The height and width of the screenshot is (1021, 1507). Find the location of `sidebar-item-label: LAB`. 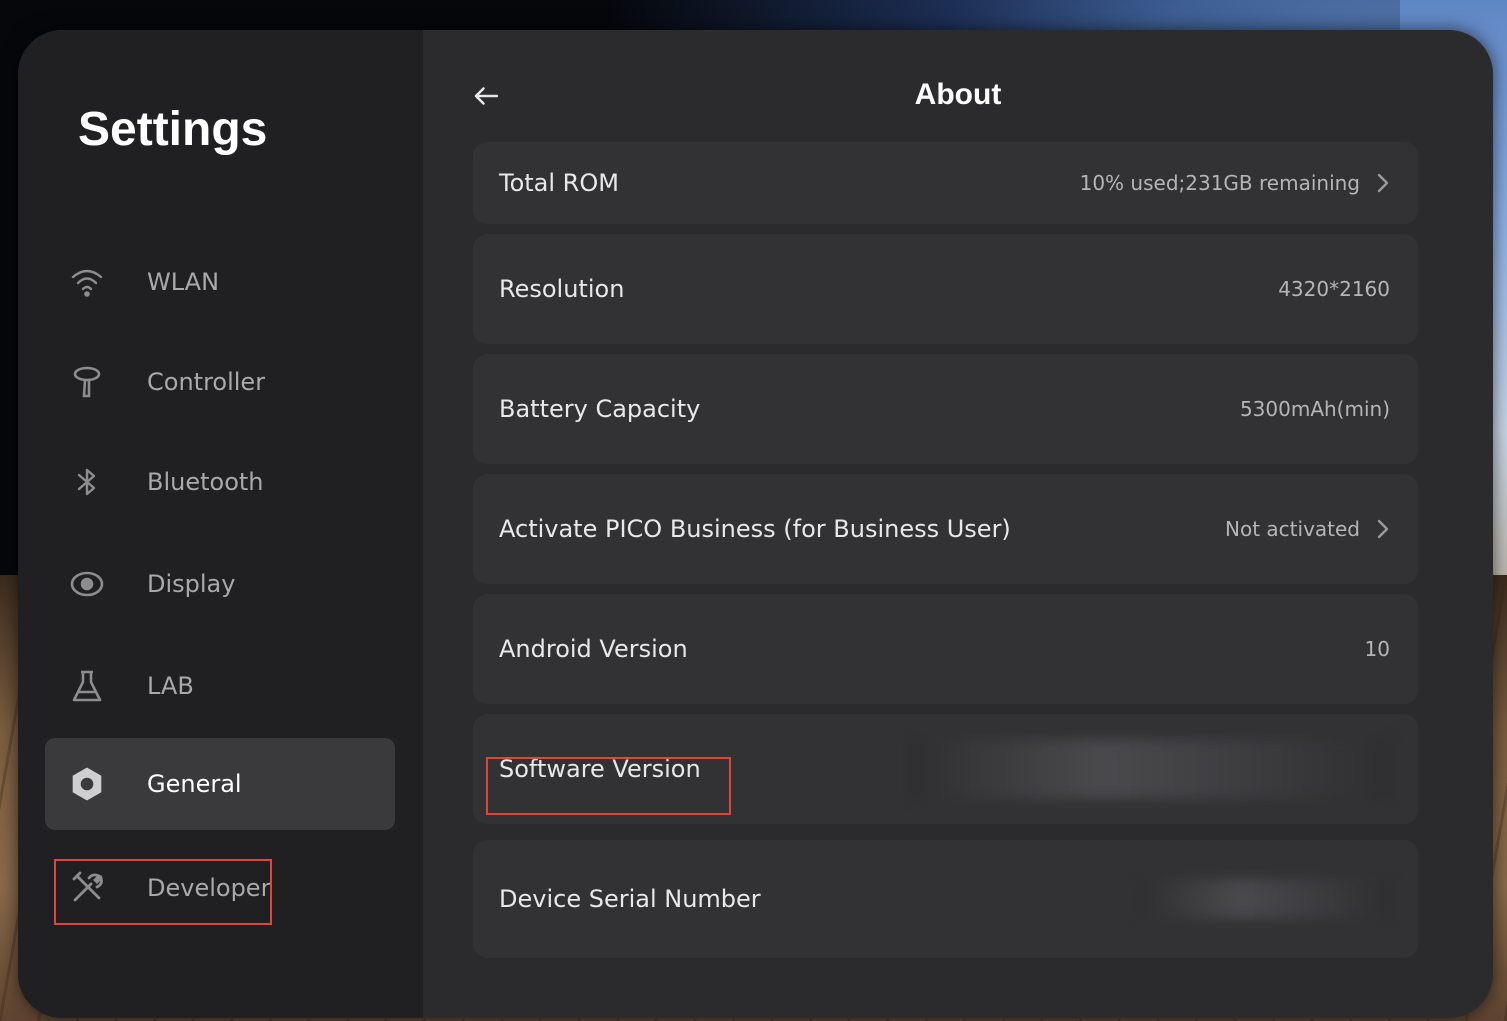

sidebar-item-label: LAB is located at coordinates (170, 686).